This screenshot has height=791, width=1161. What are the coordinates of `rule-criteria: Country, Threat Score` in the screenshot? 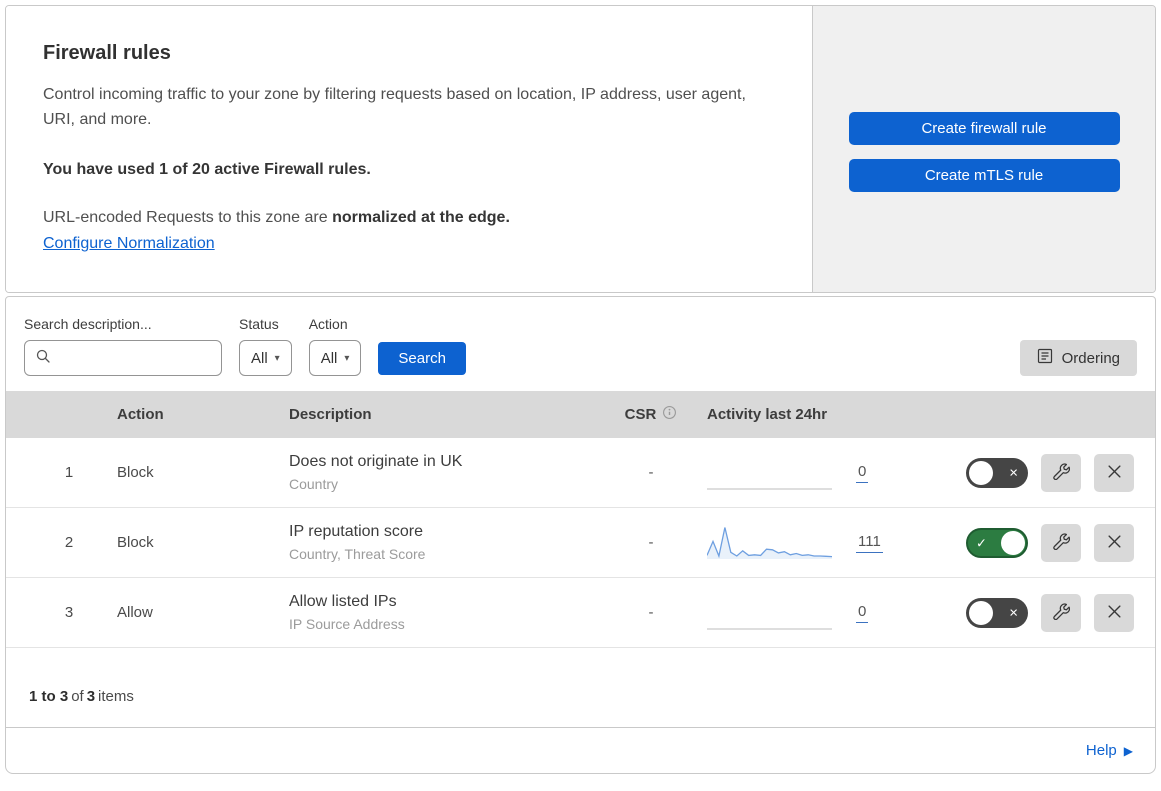 It's located at (357, 554).